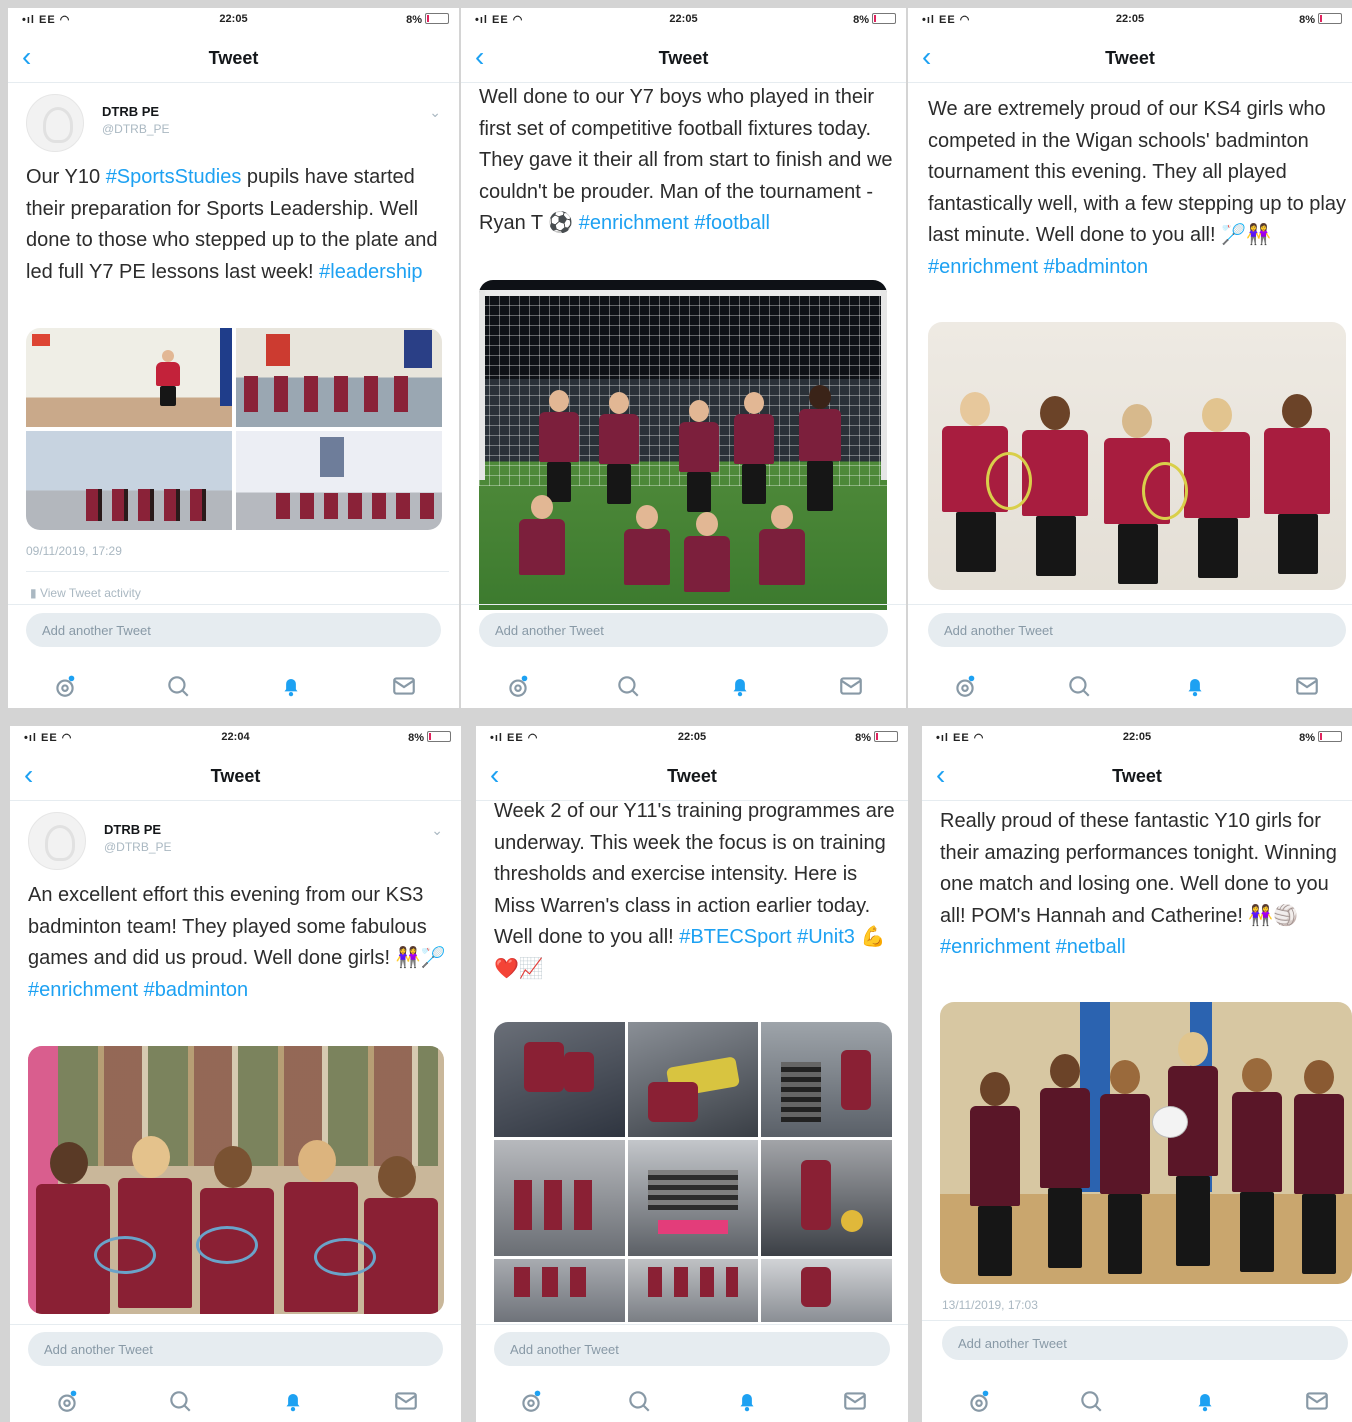 The image size is (1352, 1422). Describe the element at coordinates (370, 272) in the screenshot. I see `hashtag-link: #leadership` at that location.